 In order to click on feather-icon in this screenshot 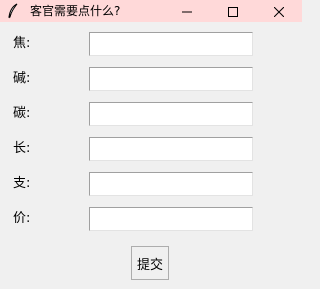, I will do `click(13, 11)`.